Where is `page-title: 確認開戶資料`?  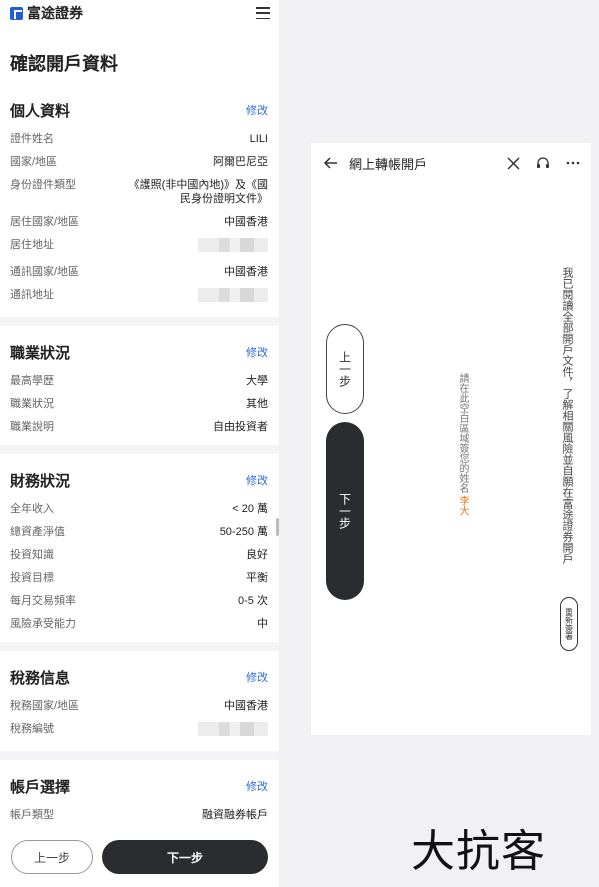
page-title: 確認開戶資料 is located at coordinates (64, 64).